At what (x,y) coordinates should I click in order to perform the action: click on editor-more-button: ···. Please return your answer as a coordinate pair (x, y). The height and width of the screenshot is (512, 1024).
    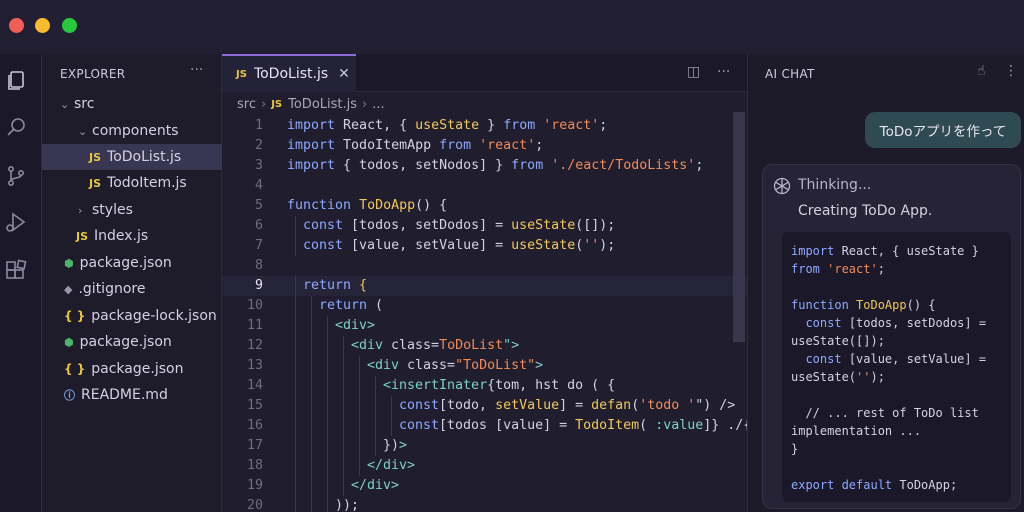
    Looking at the image, I should click on (723, 72).